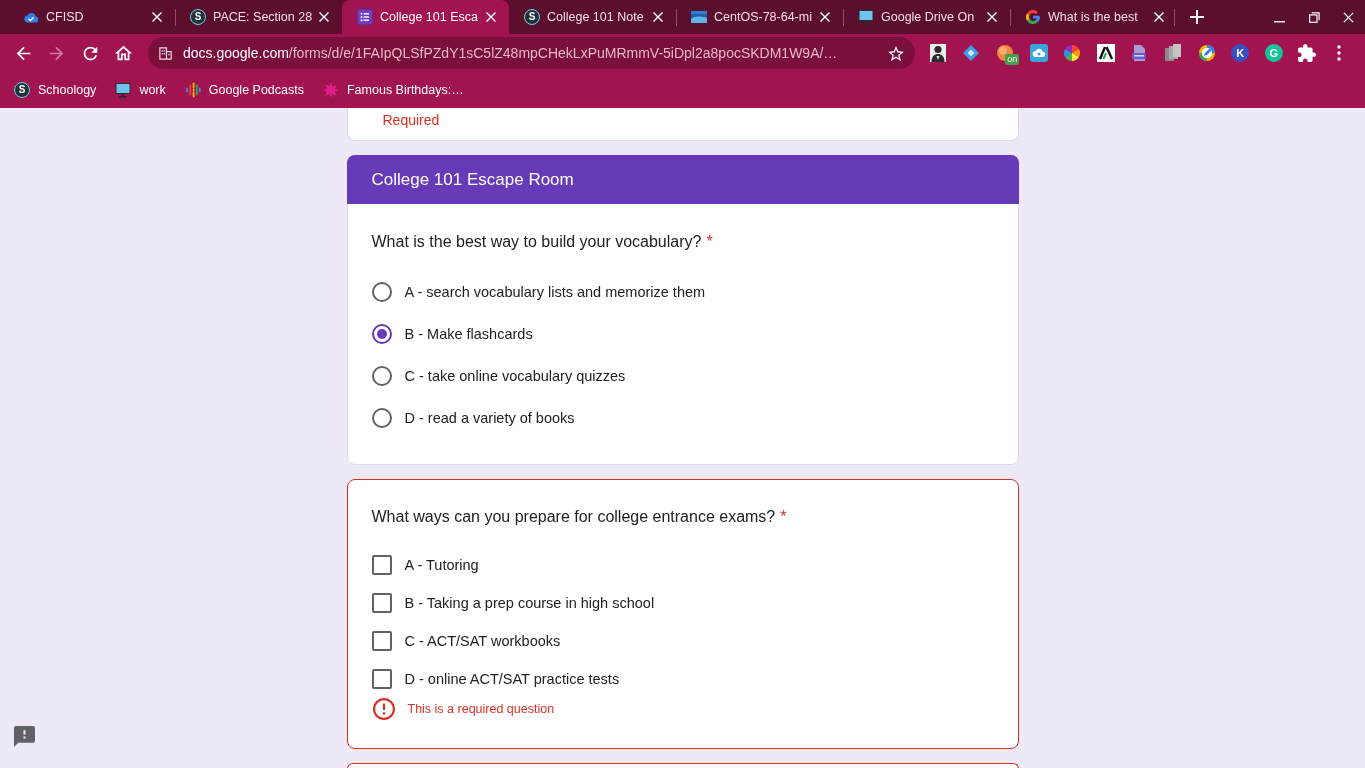 The width and height of the screenshot is (1365, 768). What do you see at coordinates (1279, 21) in the screenshot?
I see `minimize-icon` at bounding box center [1279, 21].